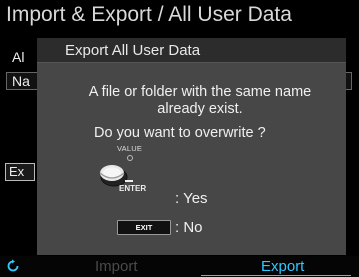  Describe the element at coordinates (179, 266) in the screenshot. I see `bottom-tab-bar: Import Export` at that location.